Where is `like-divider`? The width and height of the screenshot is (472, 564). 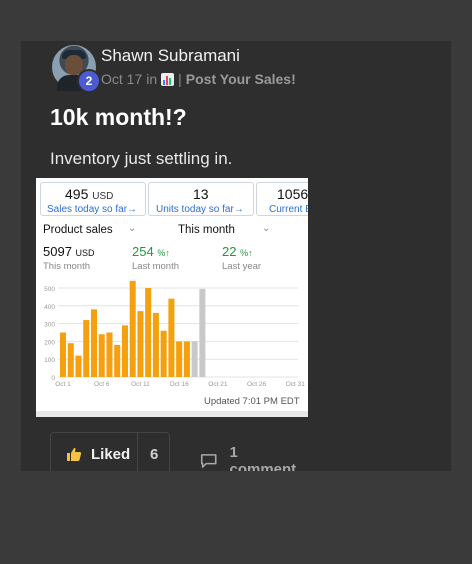
like-divider is located at coordinates (137, 452).